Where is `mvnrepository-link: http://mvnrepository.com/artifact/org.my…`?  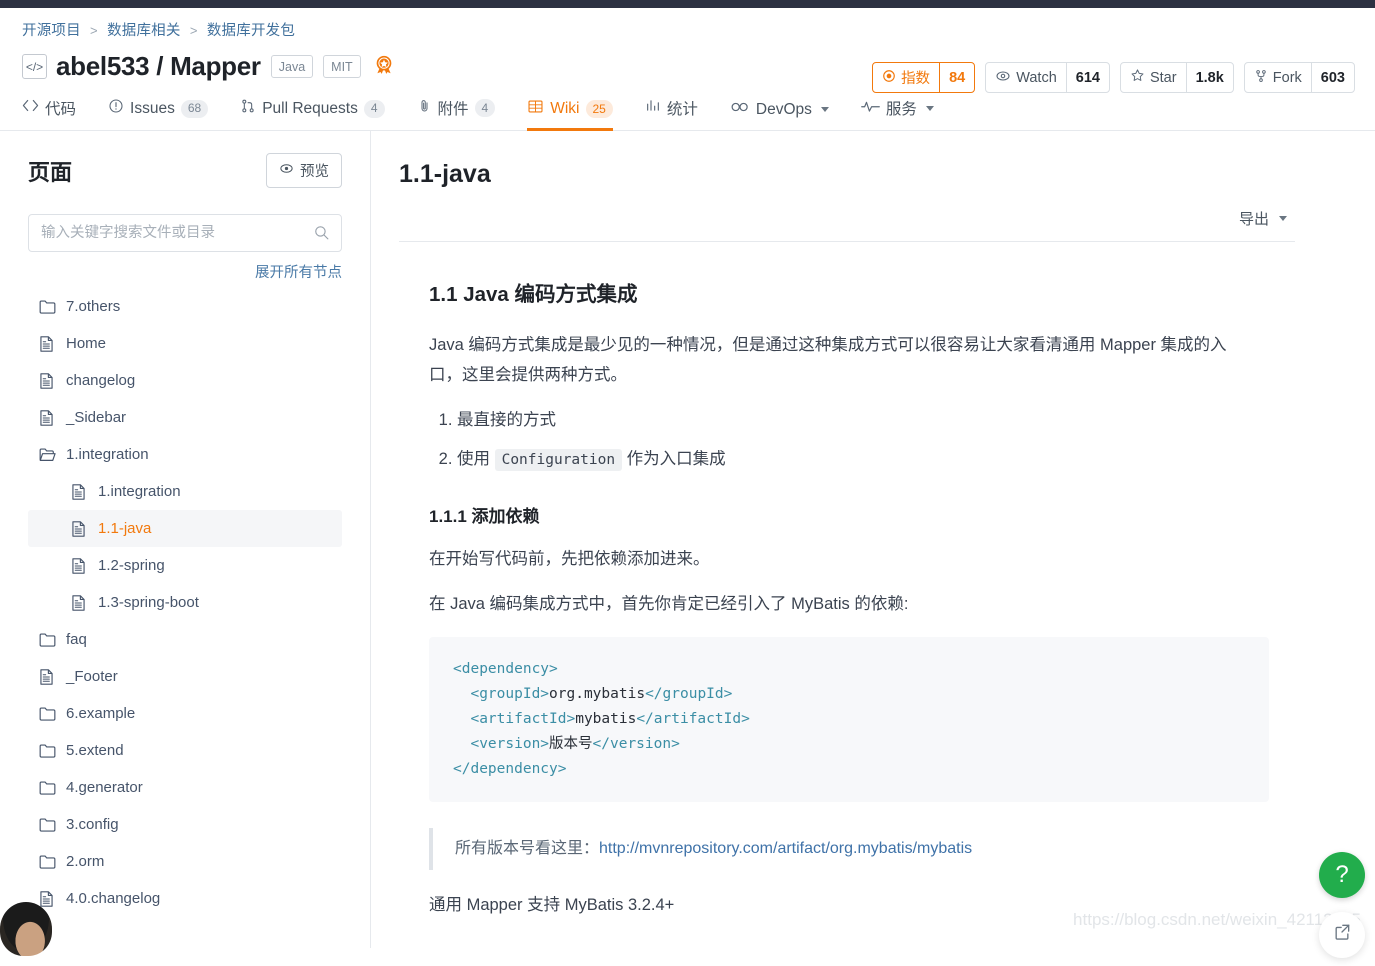
mvnrepository-link: http://mvnrepository.com/artifact/org.my… is located at coordinates (785, 848).